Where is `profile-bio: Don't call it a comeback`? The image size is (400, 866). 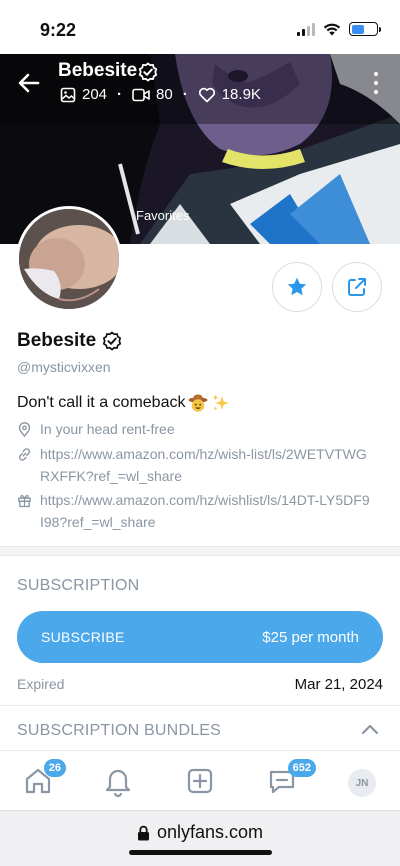
profile-bio: Don't call it a comeback is located at coordinates (124, 403).